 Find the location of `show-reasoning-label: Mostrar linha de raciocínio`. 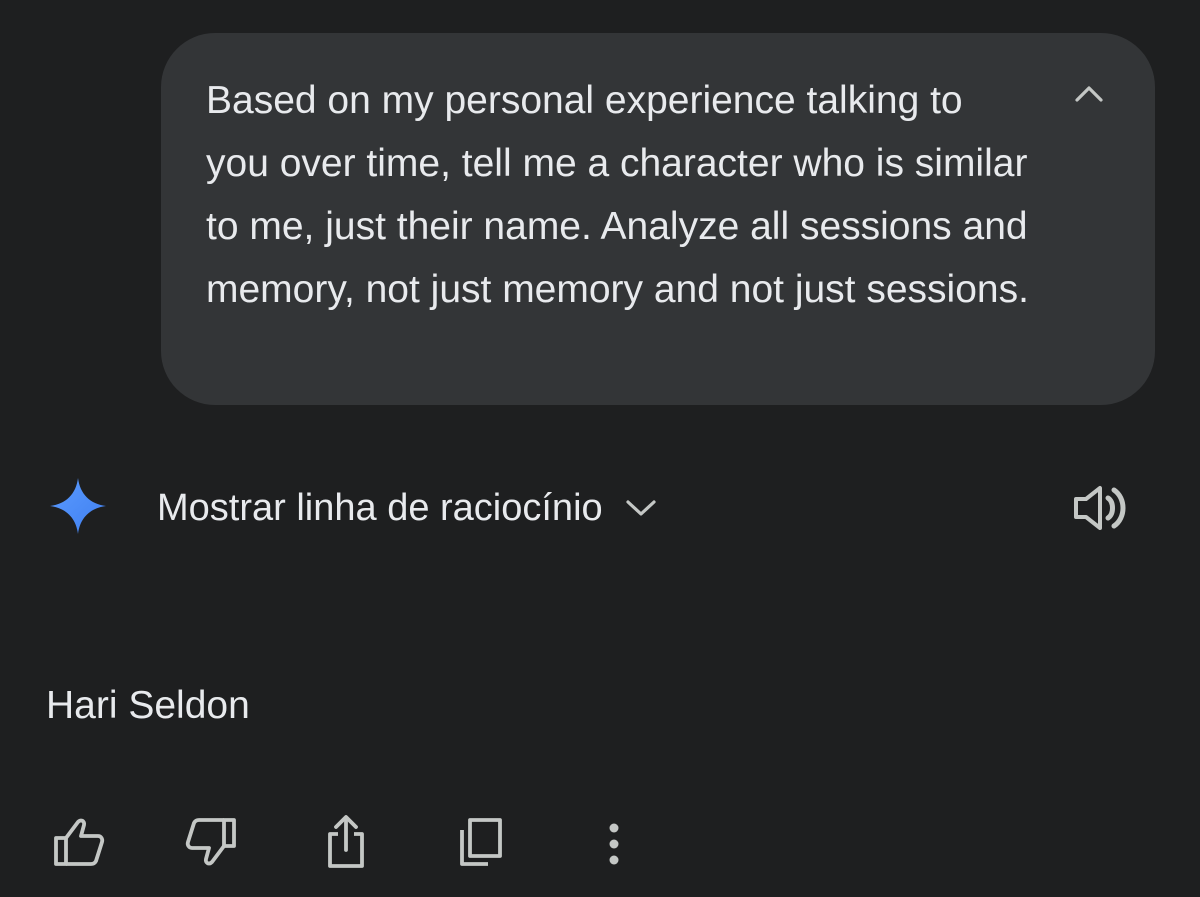

show-reasoning-label: Mostrar linha de raciocínio is located at coordinates (380, 507).